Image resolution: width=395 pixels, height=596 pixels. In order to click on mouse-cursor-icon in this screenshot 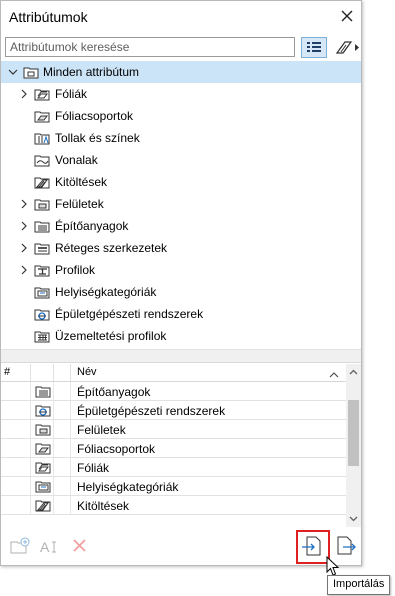, I will do `click(333, 566)`.